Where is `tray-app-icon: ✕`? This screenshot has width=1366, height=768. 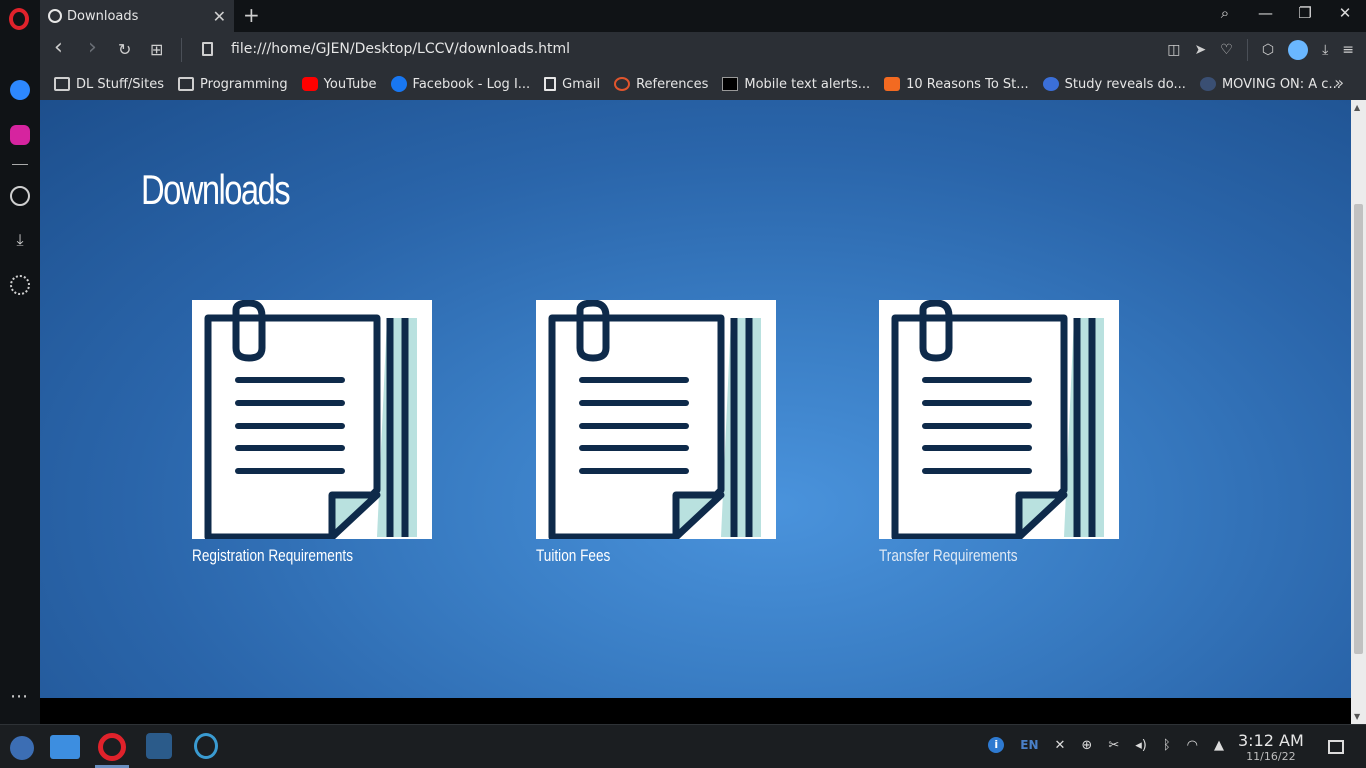
tray-app-icon: ✕ is located at coordinates (1060, 745).